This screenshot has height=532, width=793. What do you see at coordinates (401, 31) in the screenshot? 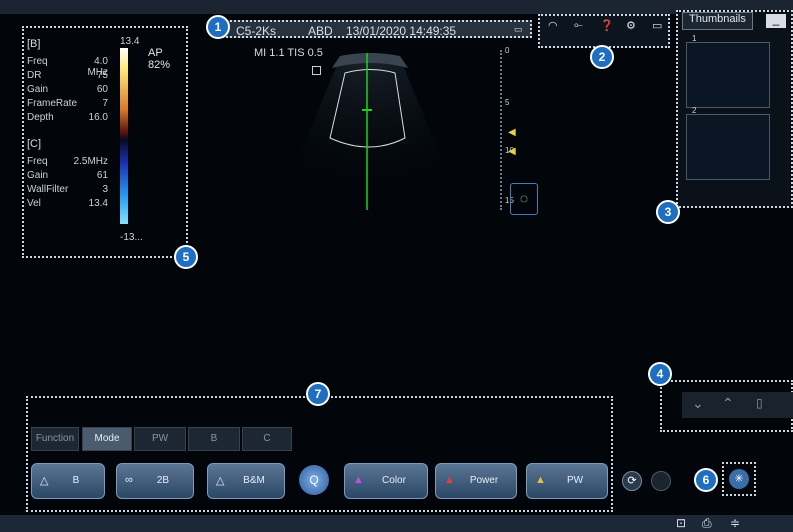
I see `datetime-label: 13/01/2020 14:49:35` at bounding box center [401, 31].